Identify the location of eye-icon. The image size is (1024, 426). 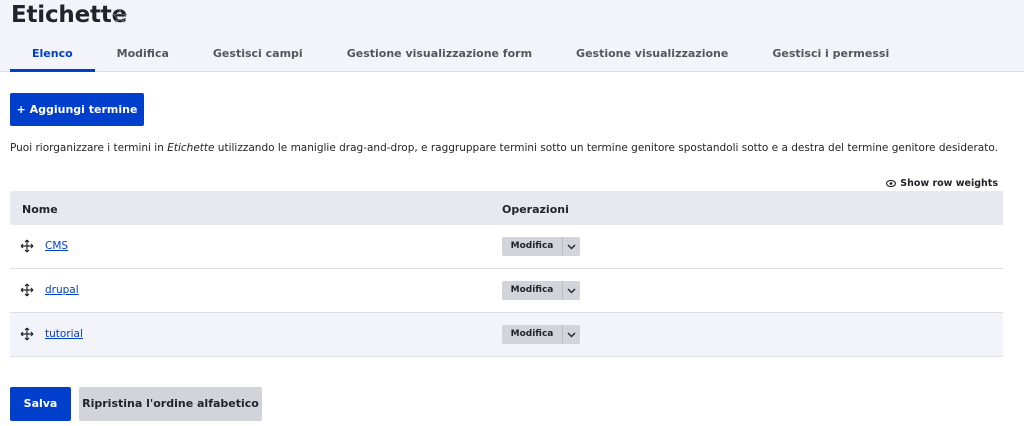
(891, 183).